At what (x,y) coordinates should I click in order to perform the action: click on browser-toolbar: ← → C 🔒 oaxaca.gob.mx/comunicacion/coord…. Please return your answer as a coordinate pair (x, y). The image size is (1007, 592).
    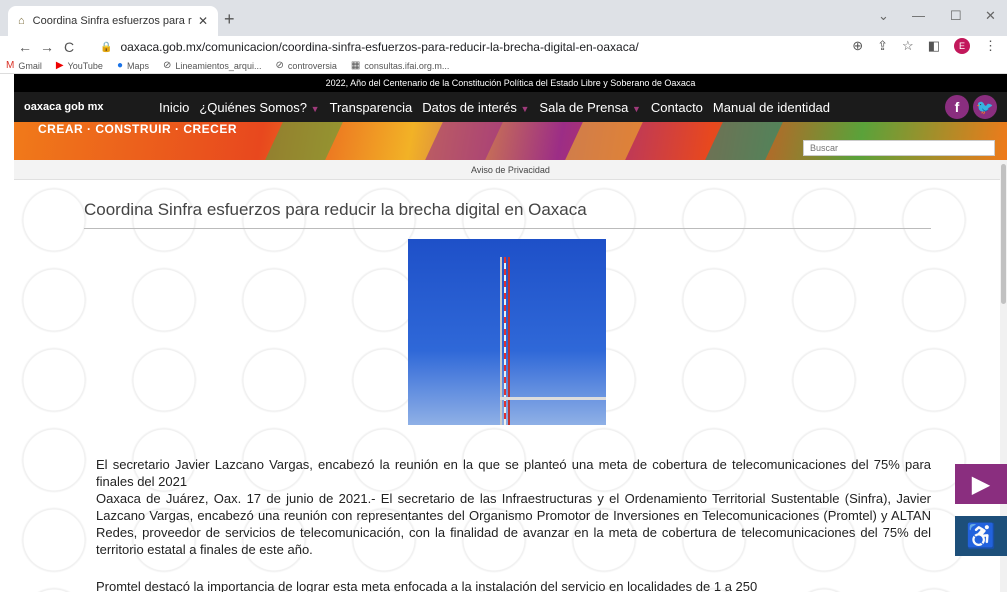
    Looking at the image, I should click on (503, 47).